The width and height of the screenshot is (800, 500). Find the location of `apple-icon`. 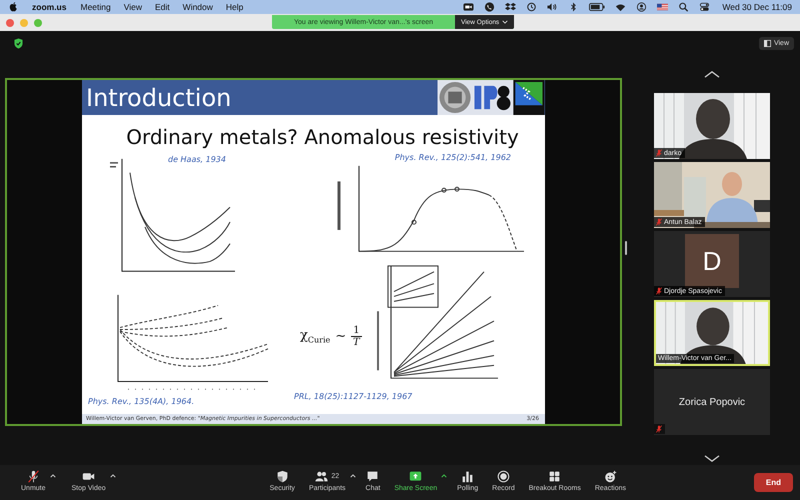

apple-icon is located at coordinates (13, 7).